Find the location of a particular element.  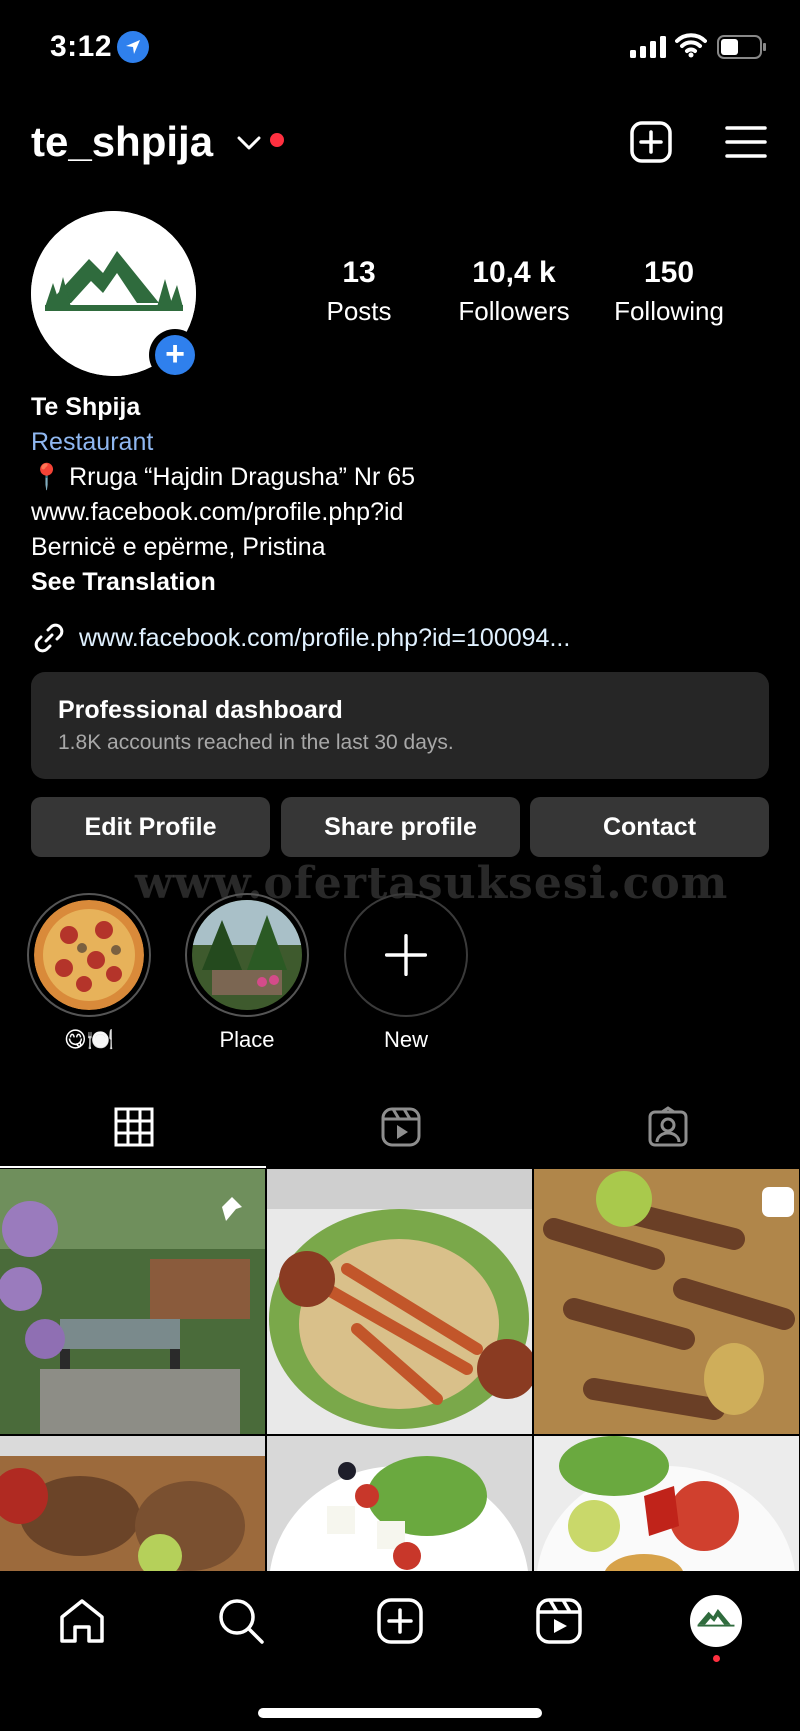

reels-icon is located at coordinates (401, 1127).